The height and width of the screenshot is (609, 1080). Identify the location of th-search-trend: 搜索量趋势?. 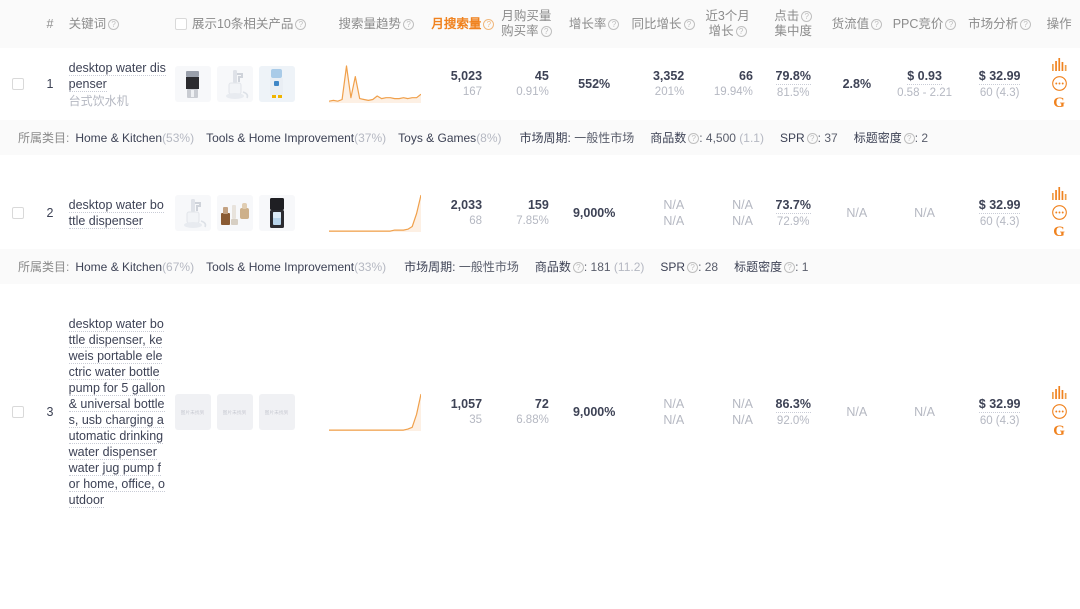
(376, 24).